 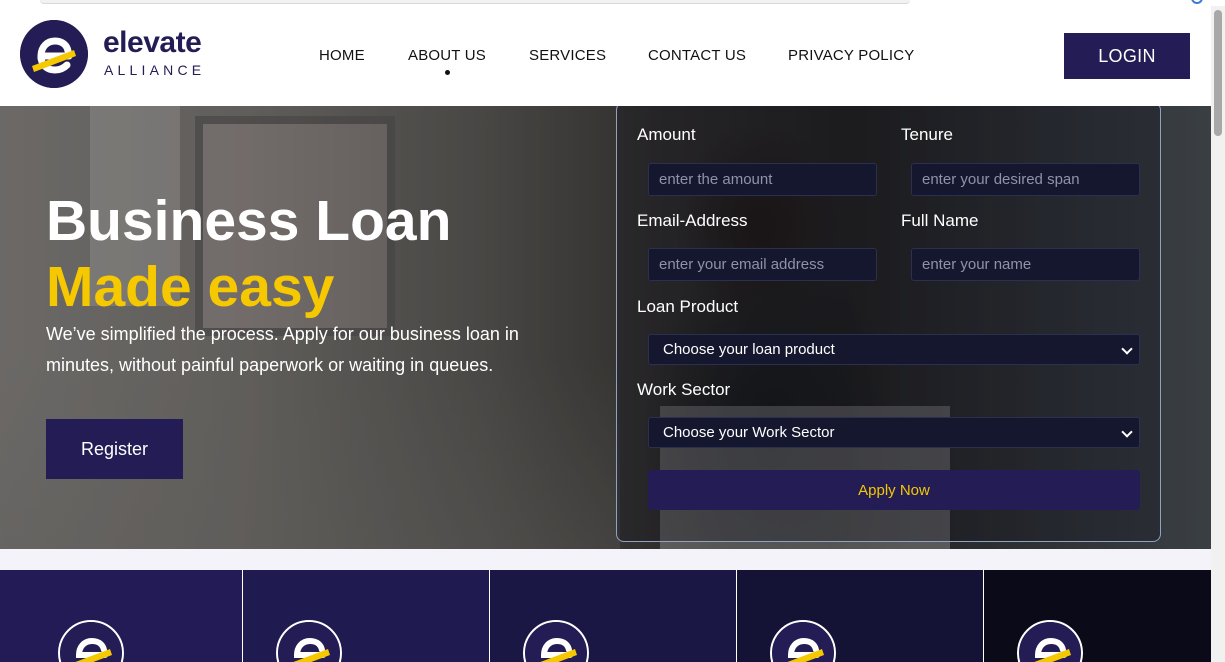 What do you see at coordinates (1218, 73) in the screenshot?
I see `scrollbar-thumb` at bounding box center [1218, 73].